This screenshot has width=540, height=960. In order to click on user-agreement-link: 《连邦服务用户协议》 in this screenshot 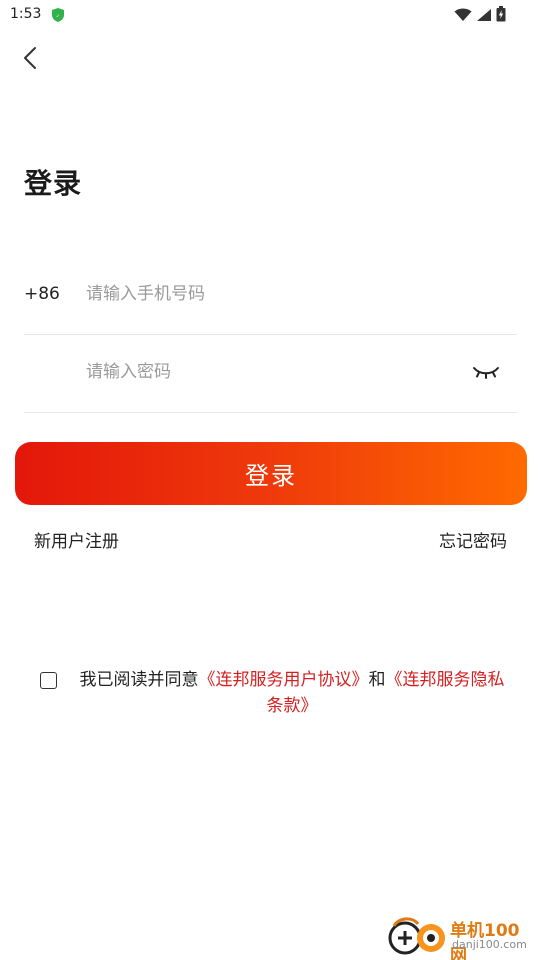, I will do `click(284, 680)`.